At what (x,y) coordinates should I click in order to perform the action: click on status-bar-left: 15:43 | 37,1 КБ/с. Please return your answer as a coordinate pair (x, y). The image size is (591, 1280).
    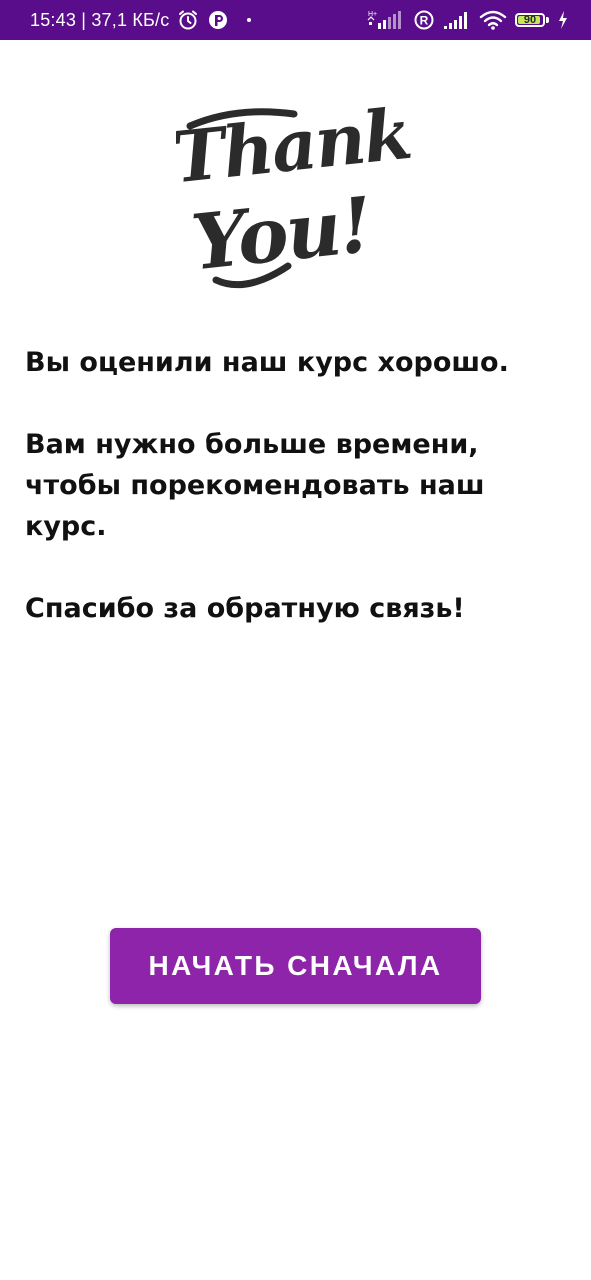
    Looking at the image, I should click on (141, 20).